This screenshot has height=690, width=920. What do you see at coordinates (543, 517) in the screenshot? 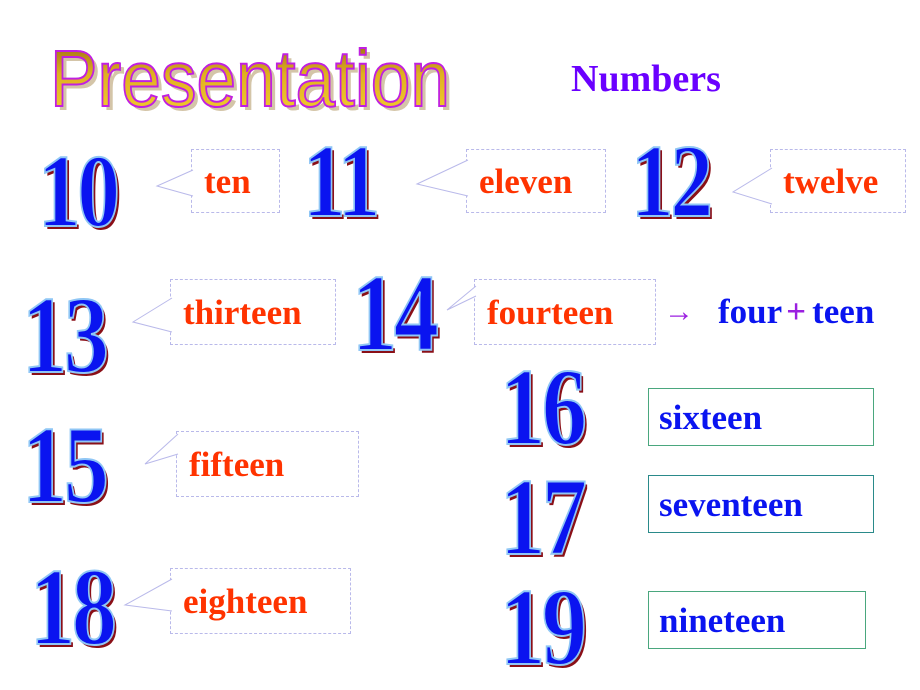
I see `numeral-17: 17` at bounding box center [543, 517].